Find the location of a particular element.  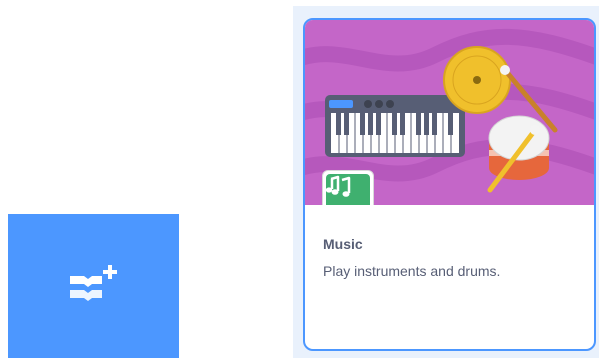

extension-badge is located at coordinates (348, 187).